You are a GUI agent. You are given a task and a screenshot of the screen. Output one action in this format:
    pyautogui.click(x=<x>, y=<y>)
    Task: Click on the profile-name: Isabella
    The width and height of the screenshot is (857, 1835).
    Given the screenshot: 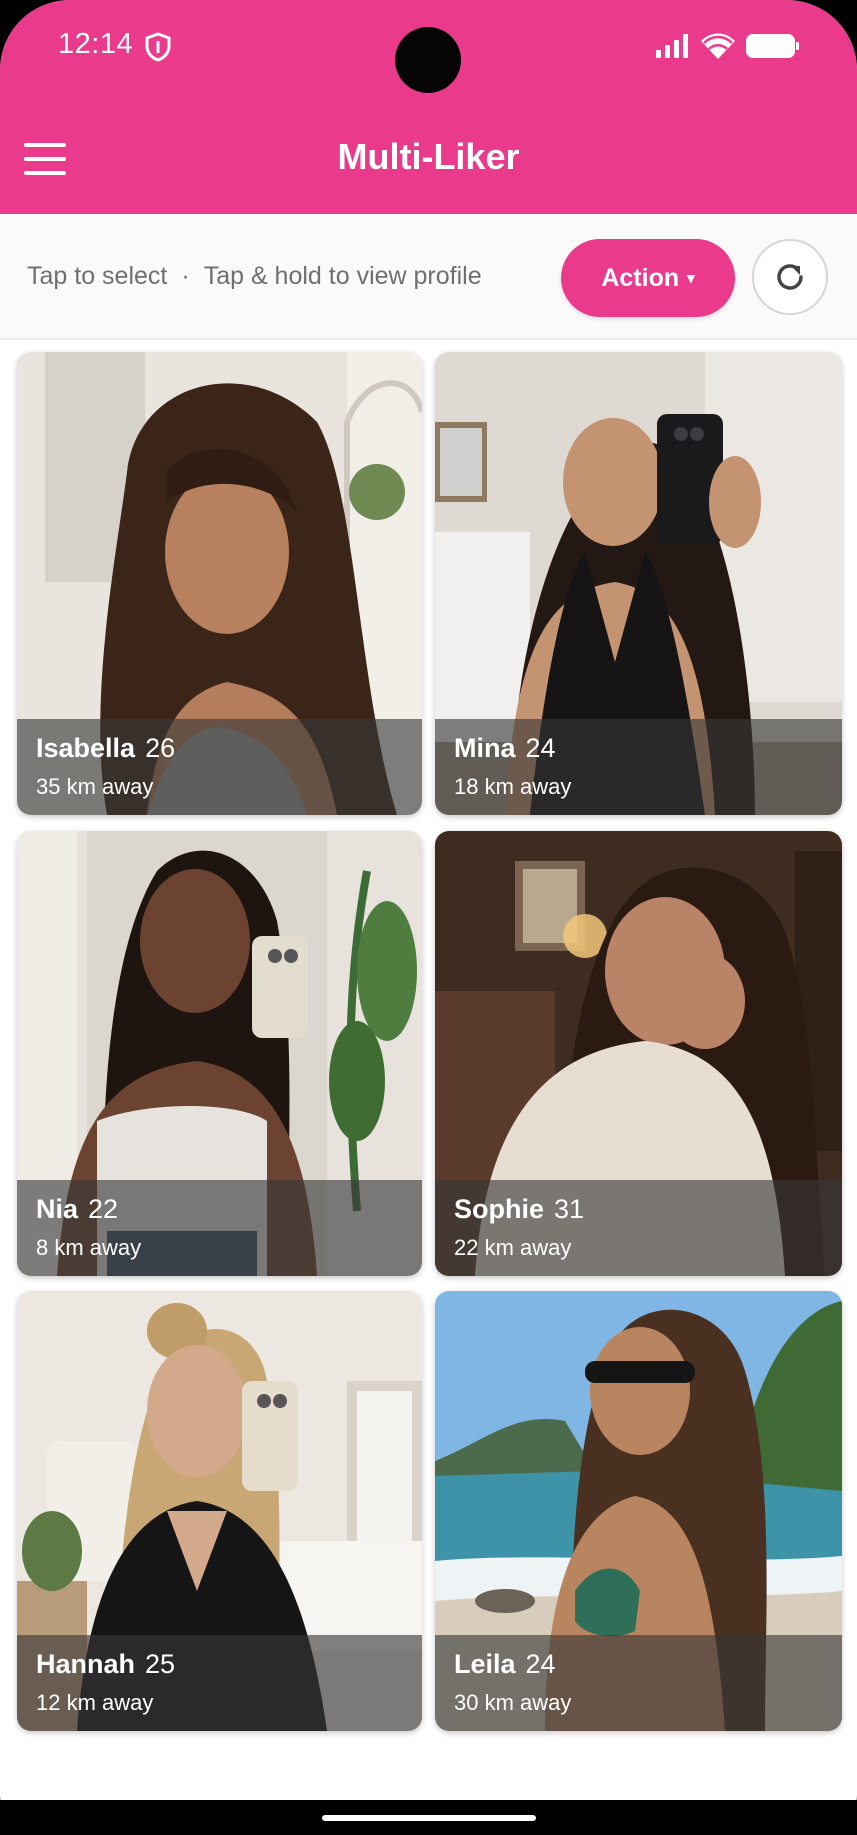 What is the action you would take?
    pyautogui.click(x=86, y=748)
    